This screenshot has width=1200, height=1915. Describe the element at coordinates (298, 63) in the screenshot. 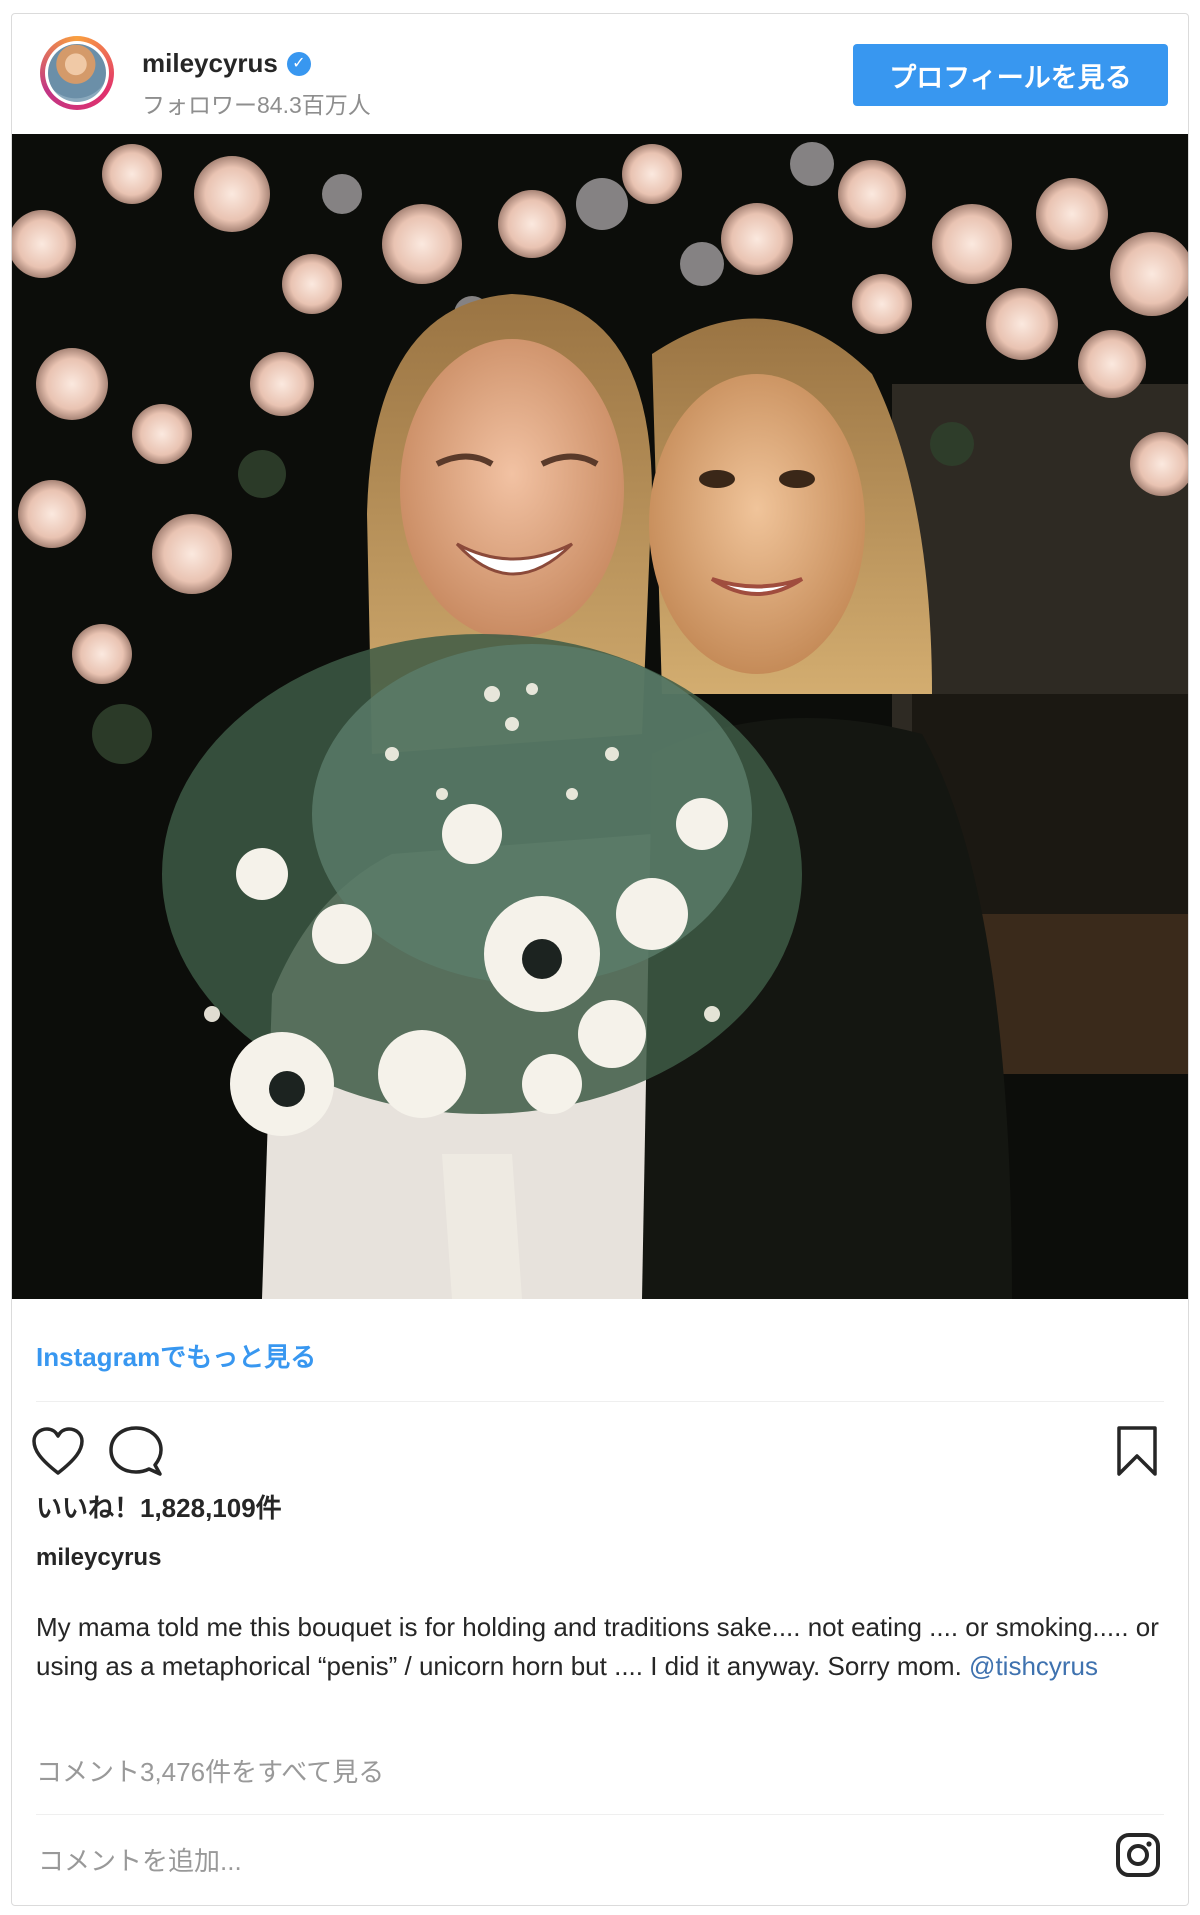

I see `verified-badge-icon: ✓` at that location.